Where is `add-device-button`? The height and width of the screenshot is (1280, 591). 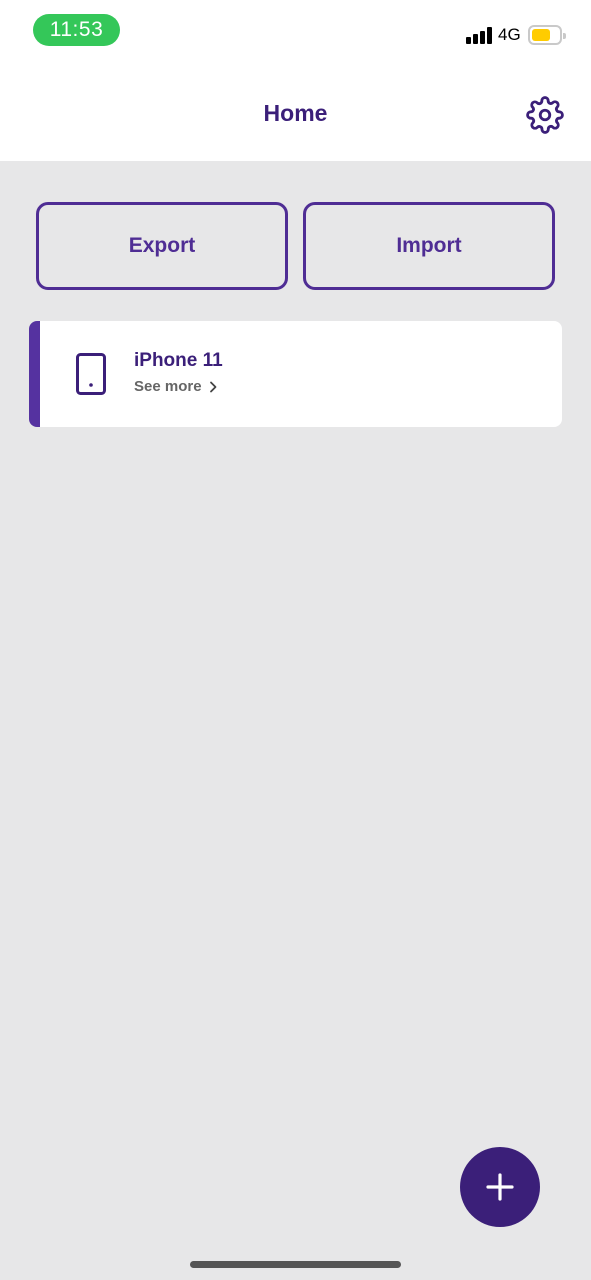
add-device-button is located at coordinates (500, 1187).